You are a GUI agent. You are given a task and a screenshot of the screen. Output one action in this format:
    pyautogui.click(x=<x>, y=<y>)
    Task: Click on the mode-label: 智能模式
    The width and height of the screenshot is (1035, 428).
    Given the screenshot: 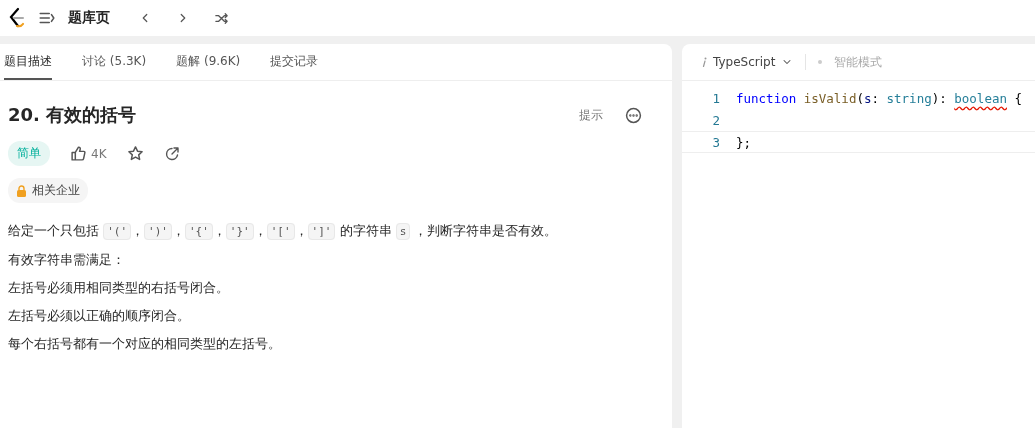 What is the action you would take?
    pyautogui.click(x=858, y=62)
    